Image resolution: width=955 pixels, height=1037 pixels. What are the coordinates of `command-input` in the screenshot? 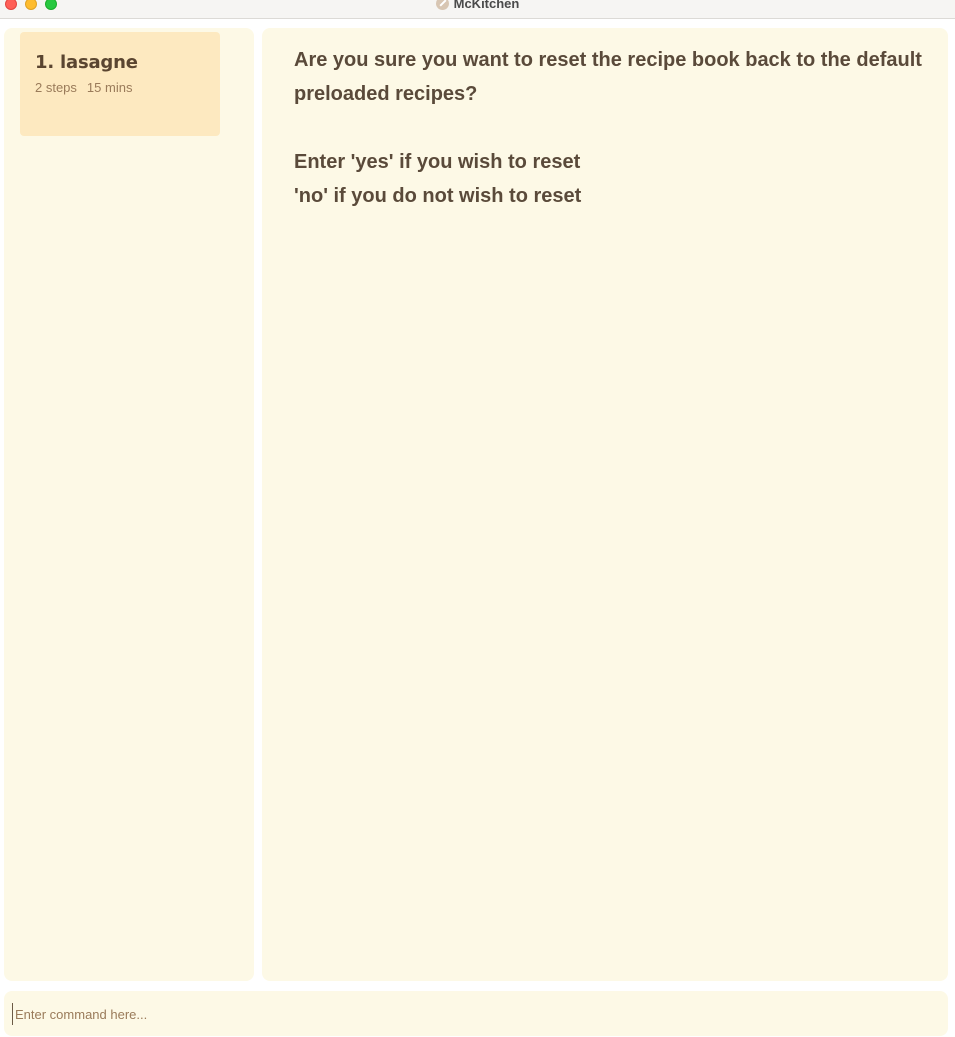 It's located at (473, 1014).